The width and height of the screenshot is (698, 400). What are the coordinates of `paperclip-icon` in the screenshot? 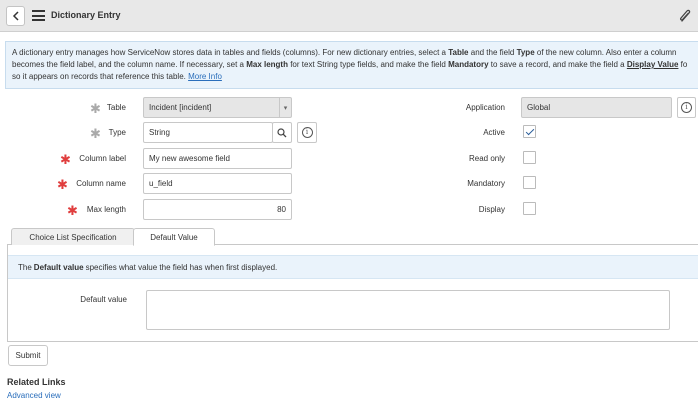 It's located at (685, 16).